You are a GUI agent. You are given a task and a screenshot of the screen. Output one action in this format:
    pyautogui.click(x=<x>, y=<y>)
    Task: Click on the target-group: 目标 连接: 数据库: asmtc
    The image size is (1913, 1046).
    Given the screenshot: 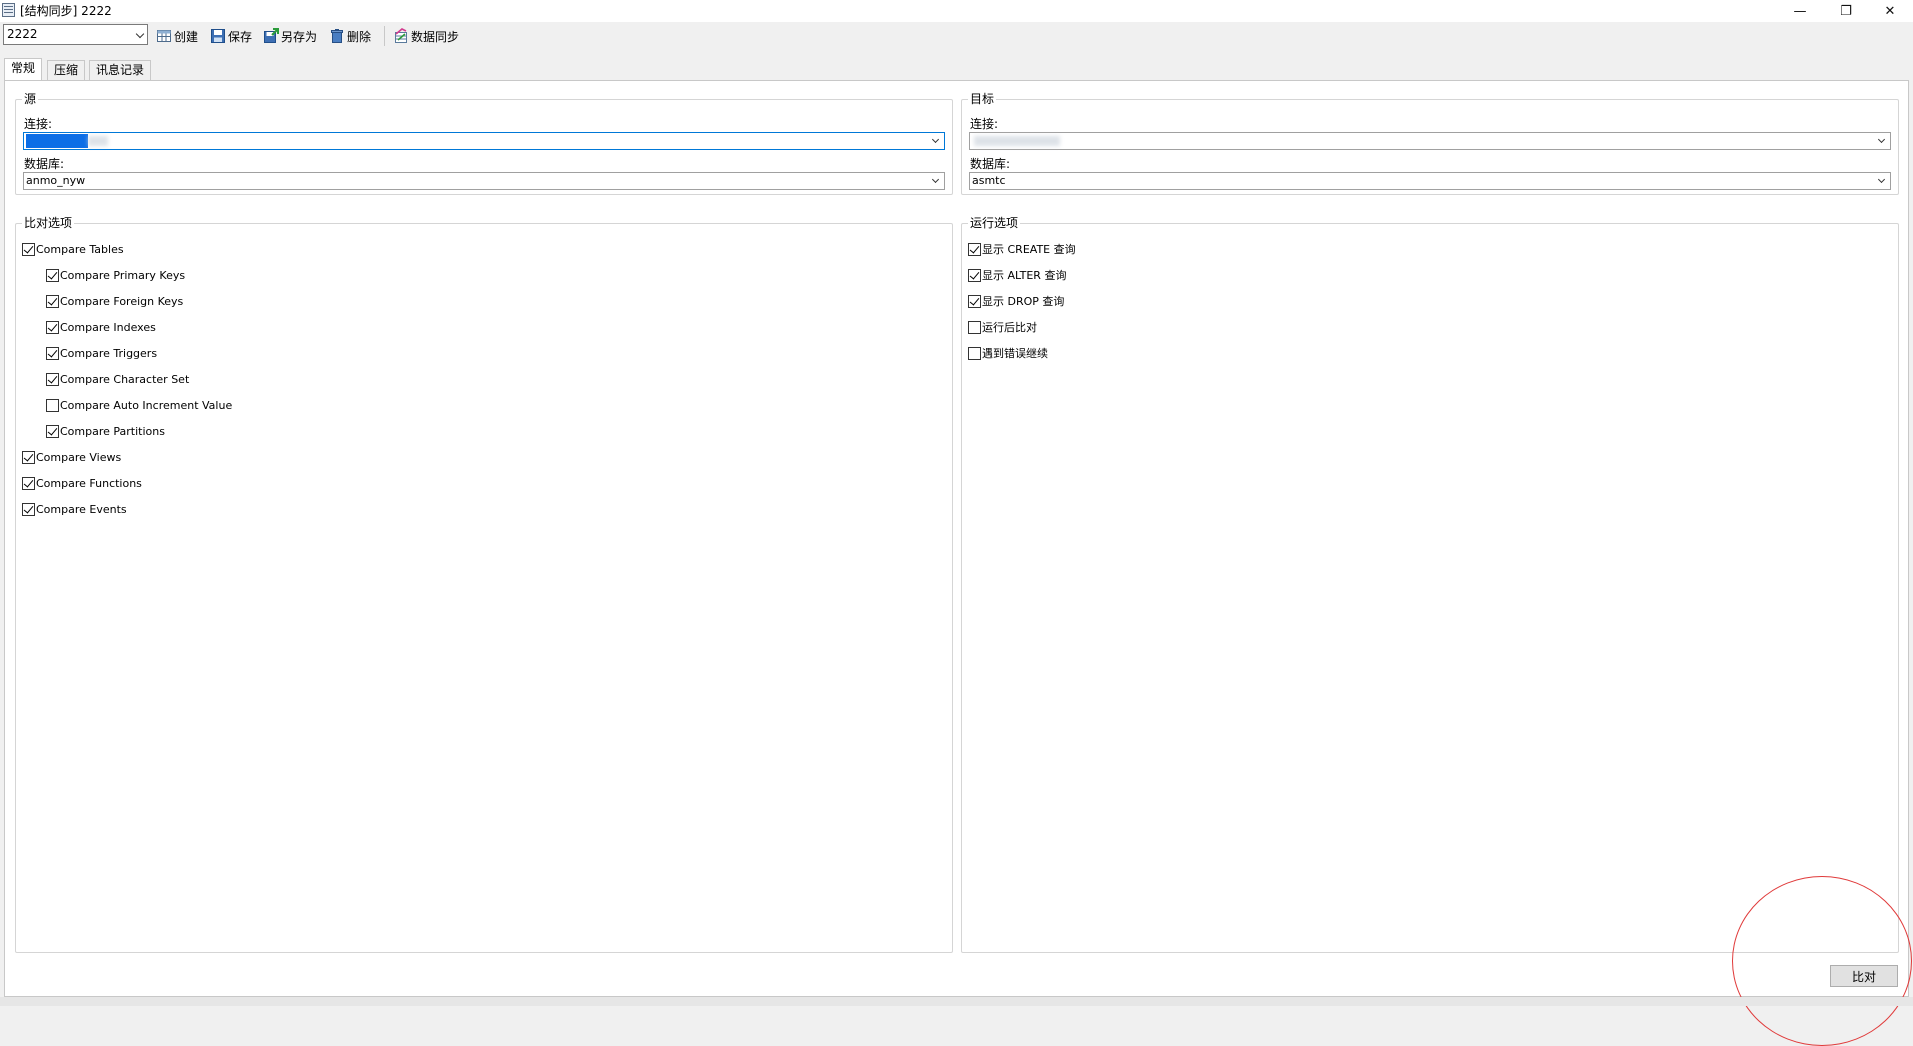 What is the action you would take?
    pyautogui.click(x=1430, y=143)
    